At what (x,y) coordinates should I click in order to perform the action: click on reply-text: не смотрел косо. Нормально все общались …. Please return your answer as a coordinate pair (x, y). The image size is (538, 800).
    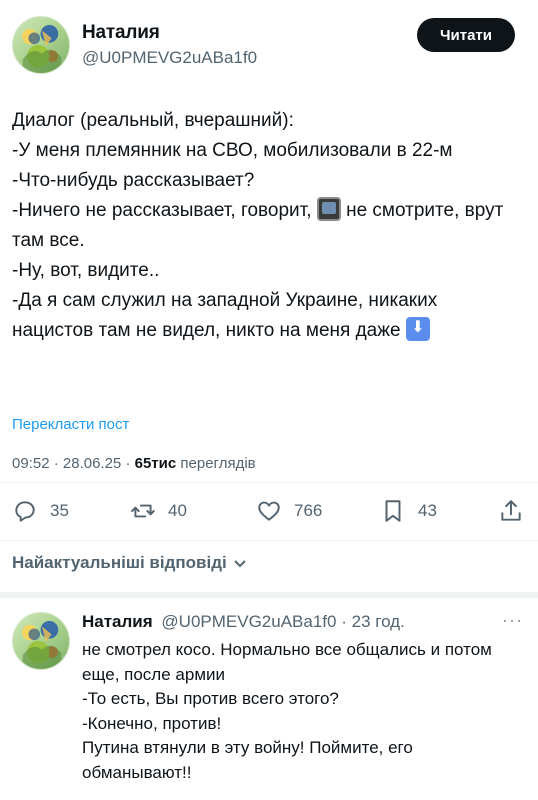
    Looking at the image, I should click on (287, 711).